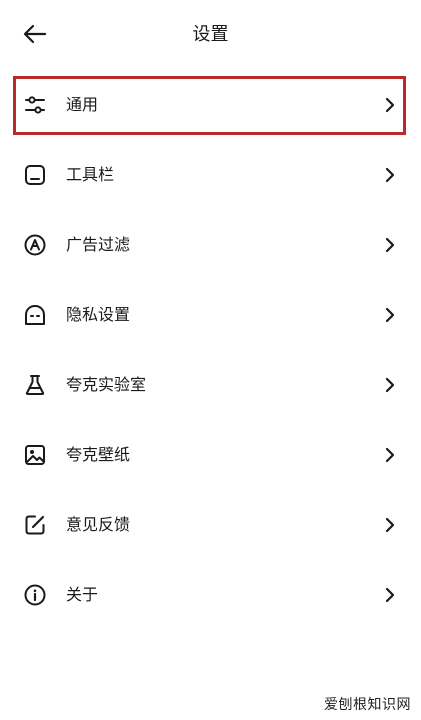 The height and width of the screenshot is (720, 421). I want to click on watermark: 爱刨根知识网, so click(367, 705).